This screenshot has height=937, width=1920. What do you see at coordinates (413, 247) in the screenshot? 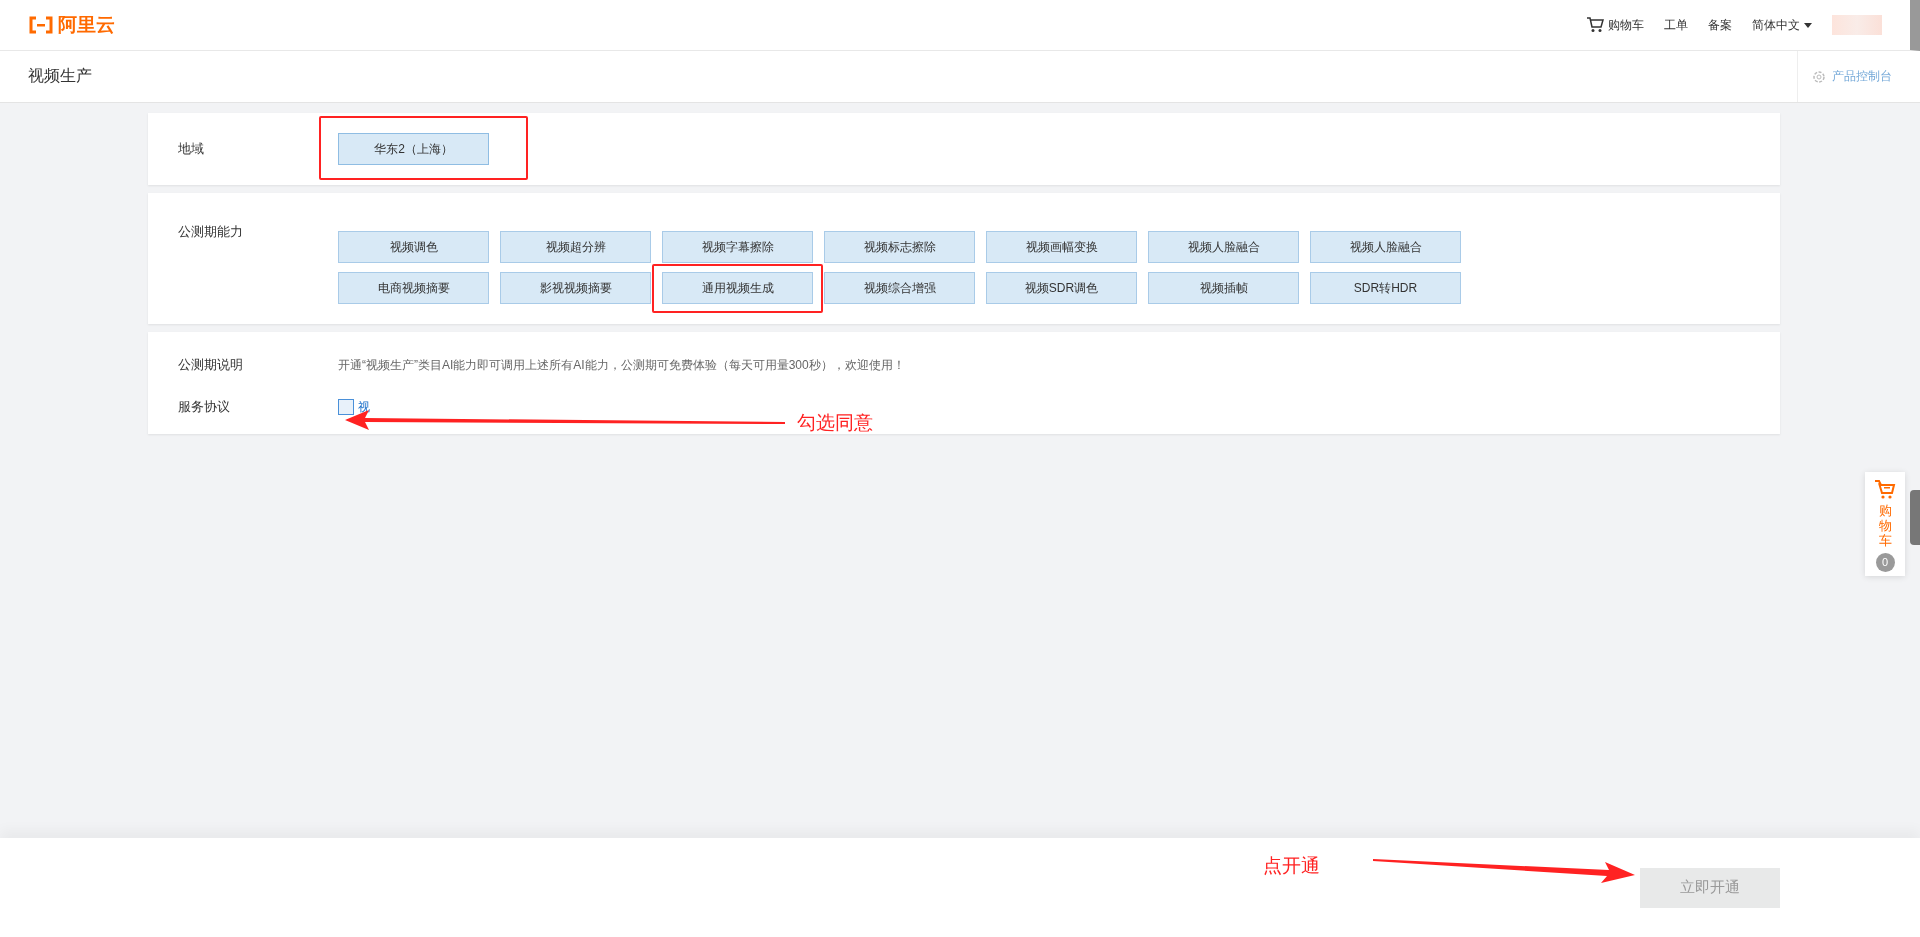
I see `capability-tag: 视频调色` at bounding box center [413, 247].